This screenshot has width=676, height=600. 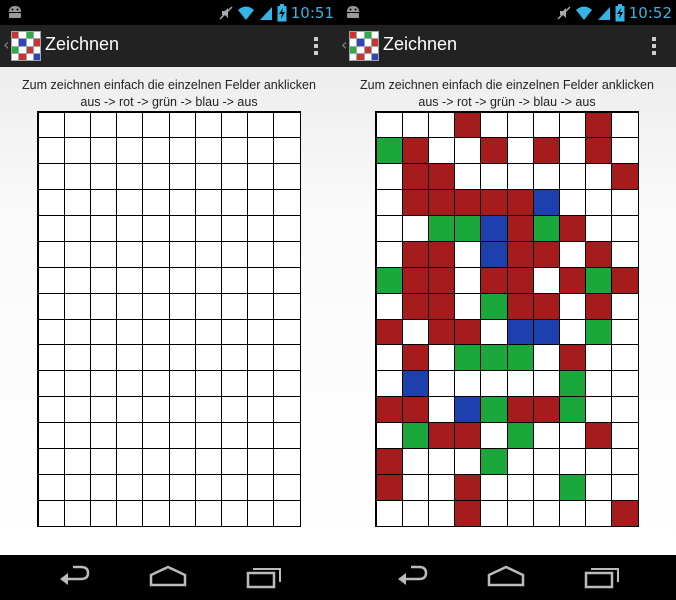 What do you see at coordinates (75, 577) in the screenshot?
I see `back-icon` at bounding box center [75, 577].